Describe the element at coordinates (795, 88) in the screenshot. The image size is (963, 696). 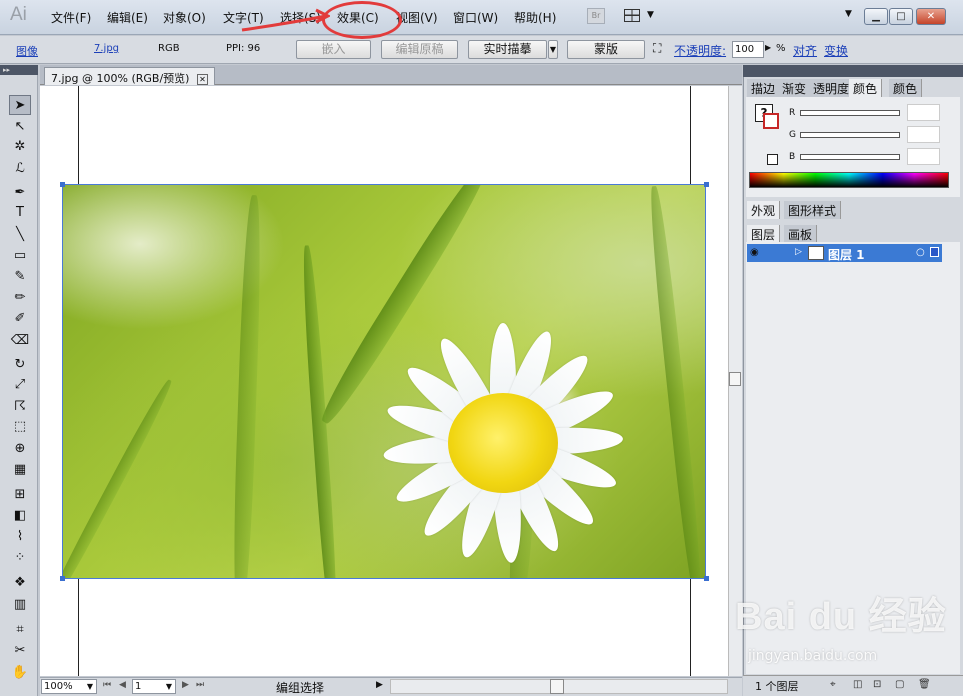
I see `tab-gradient: 渐变` at that location.